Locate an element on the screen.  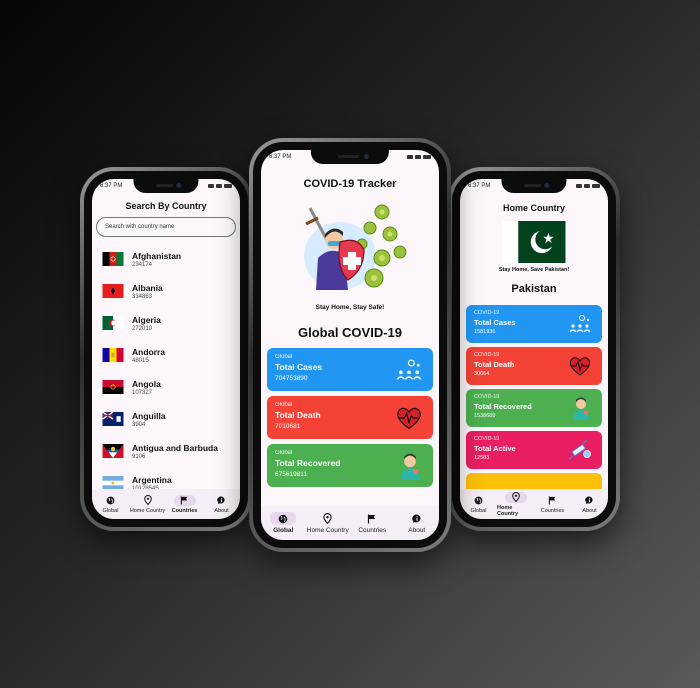
flag-afghanistan-icon is located at coordinates (113, 259).